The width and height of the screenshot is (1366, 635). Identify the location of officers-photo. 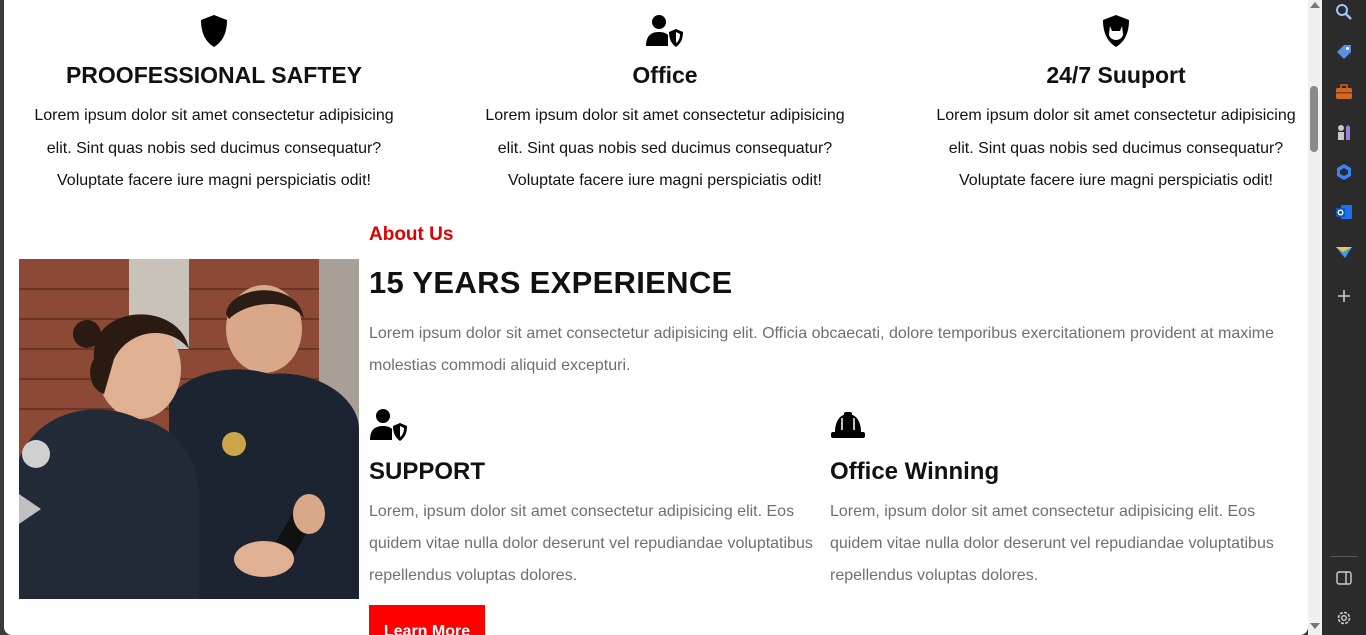
(189, 429).